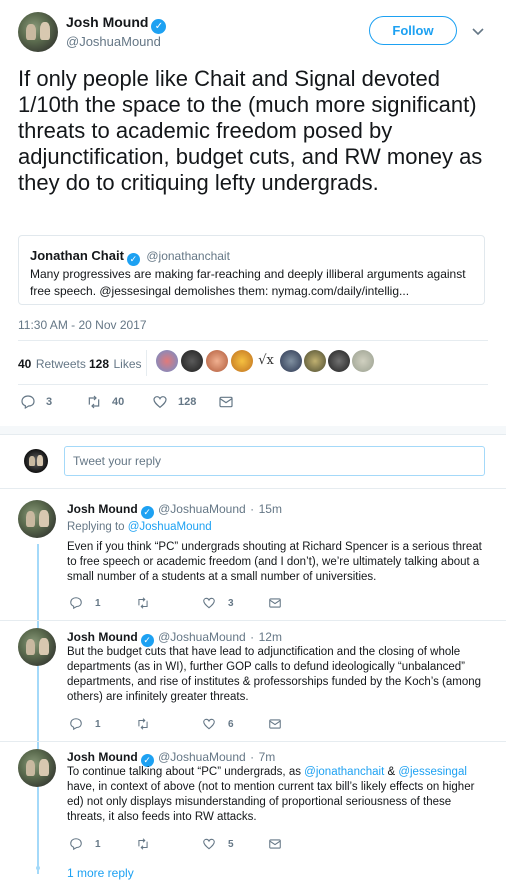 The width and height of the screenshot is (506, 887). Describe the element at coordinates (218, 603) in the screenshot. I see `like-action: 3` at that location.